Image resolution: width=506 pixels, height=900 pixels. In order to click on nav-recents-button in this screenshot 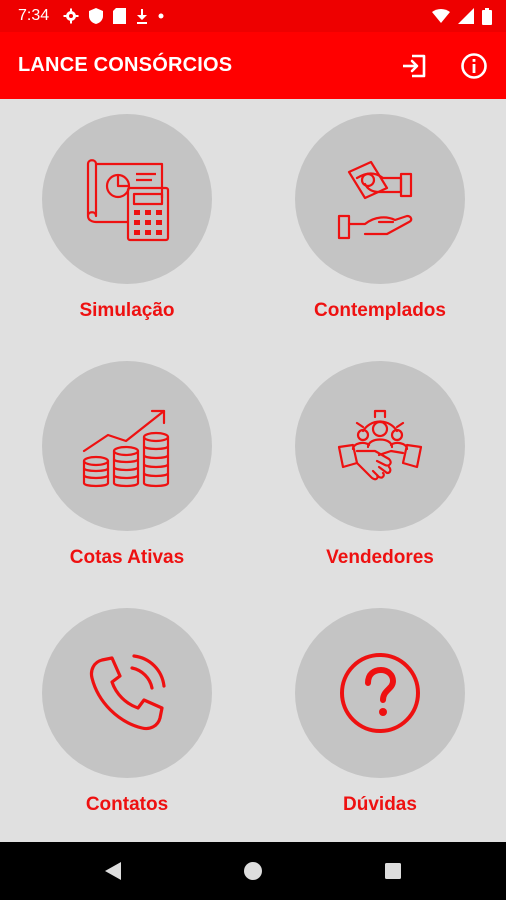, I will do `click(393, 871)`.